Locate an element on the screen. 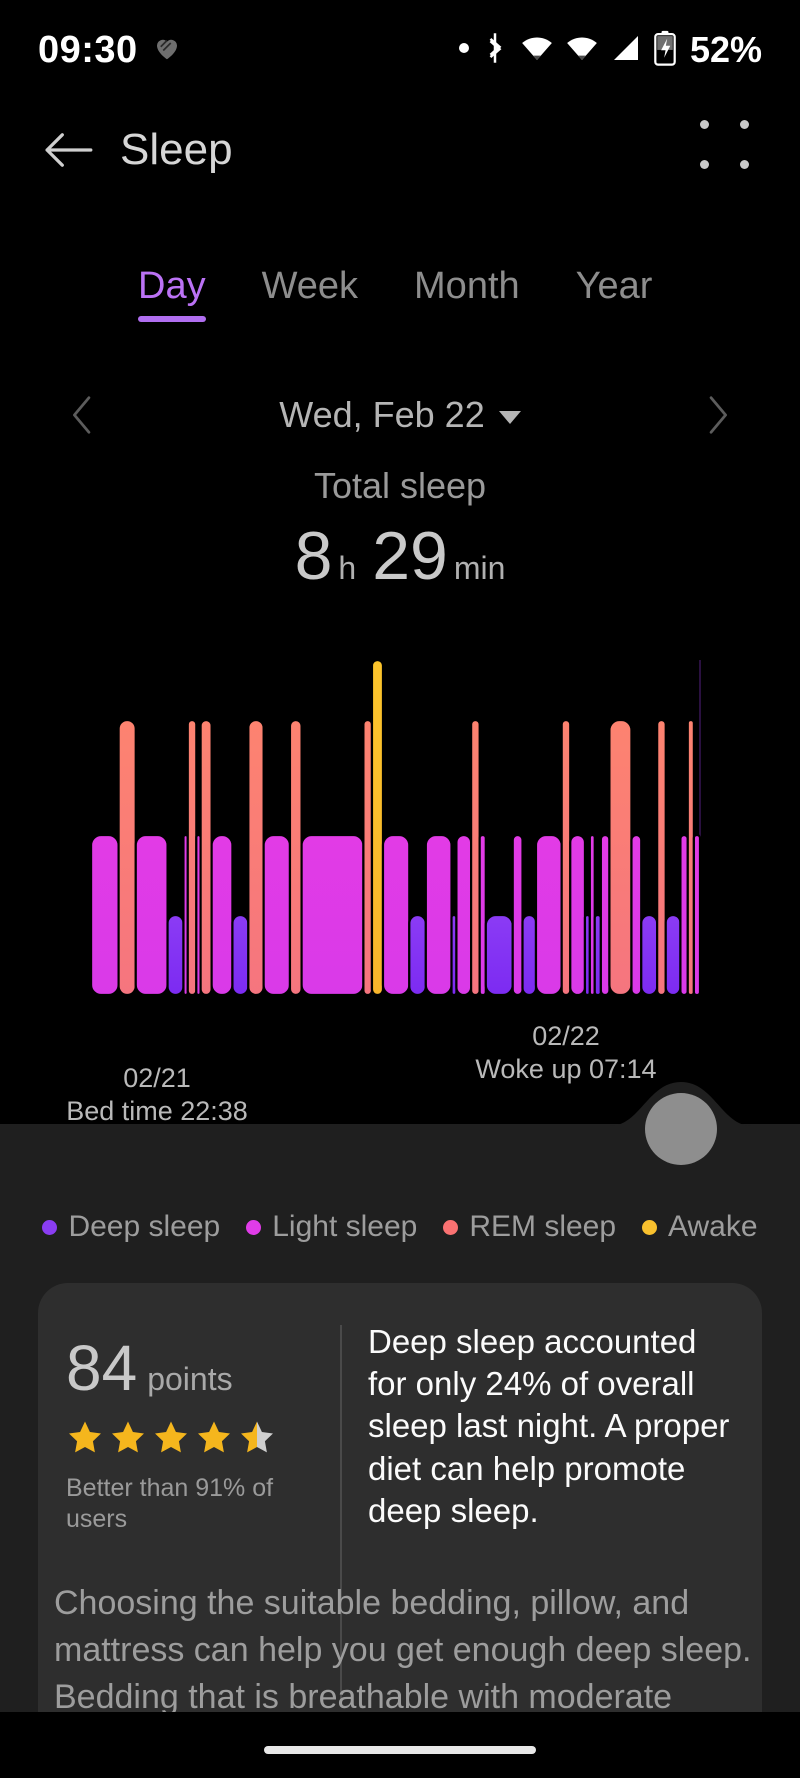  wifi-secondary-icon is located at coordinates (582, 50).